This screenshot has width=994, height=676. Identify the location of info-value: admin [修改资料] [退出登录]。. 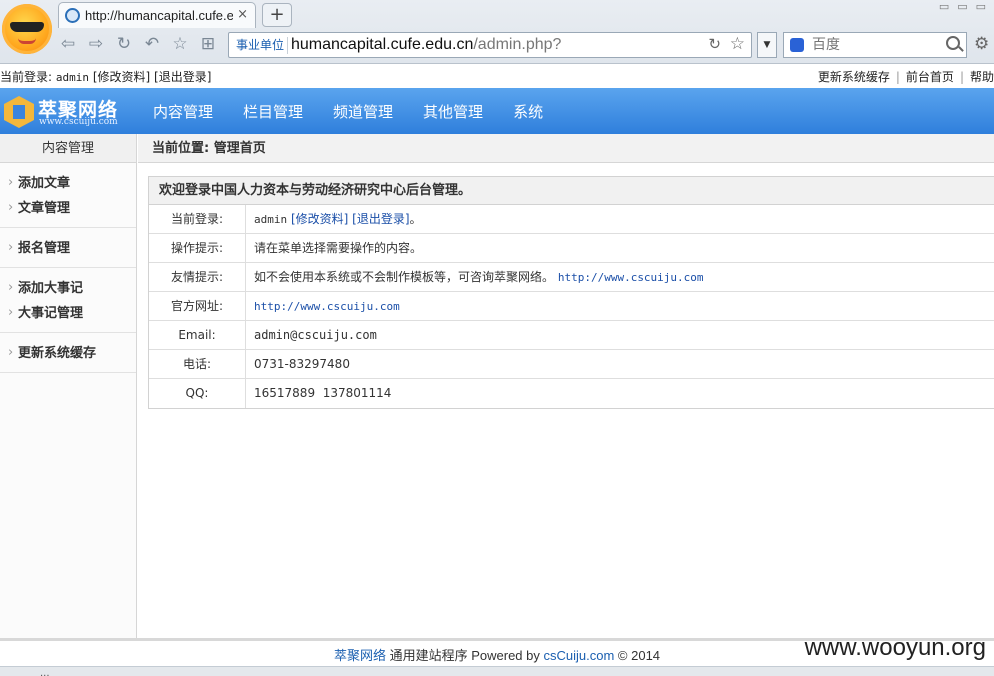
(334, 219).